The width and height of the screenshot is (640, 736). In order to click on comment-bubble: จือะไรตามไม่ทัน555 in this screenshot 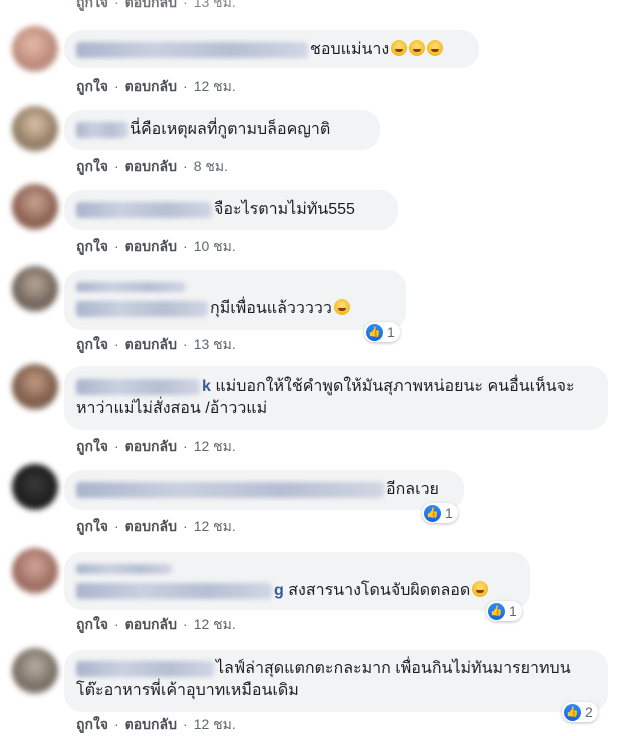, I will do `click(231, 210)`.